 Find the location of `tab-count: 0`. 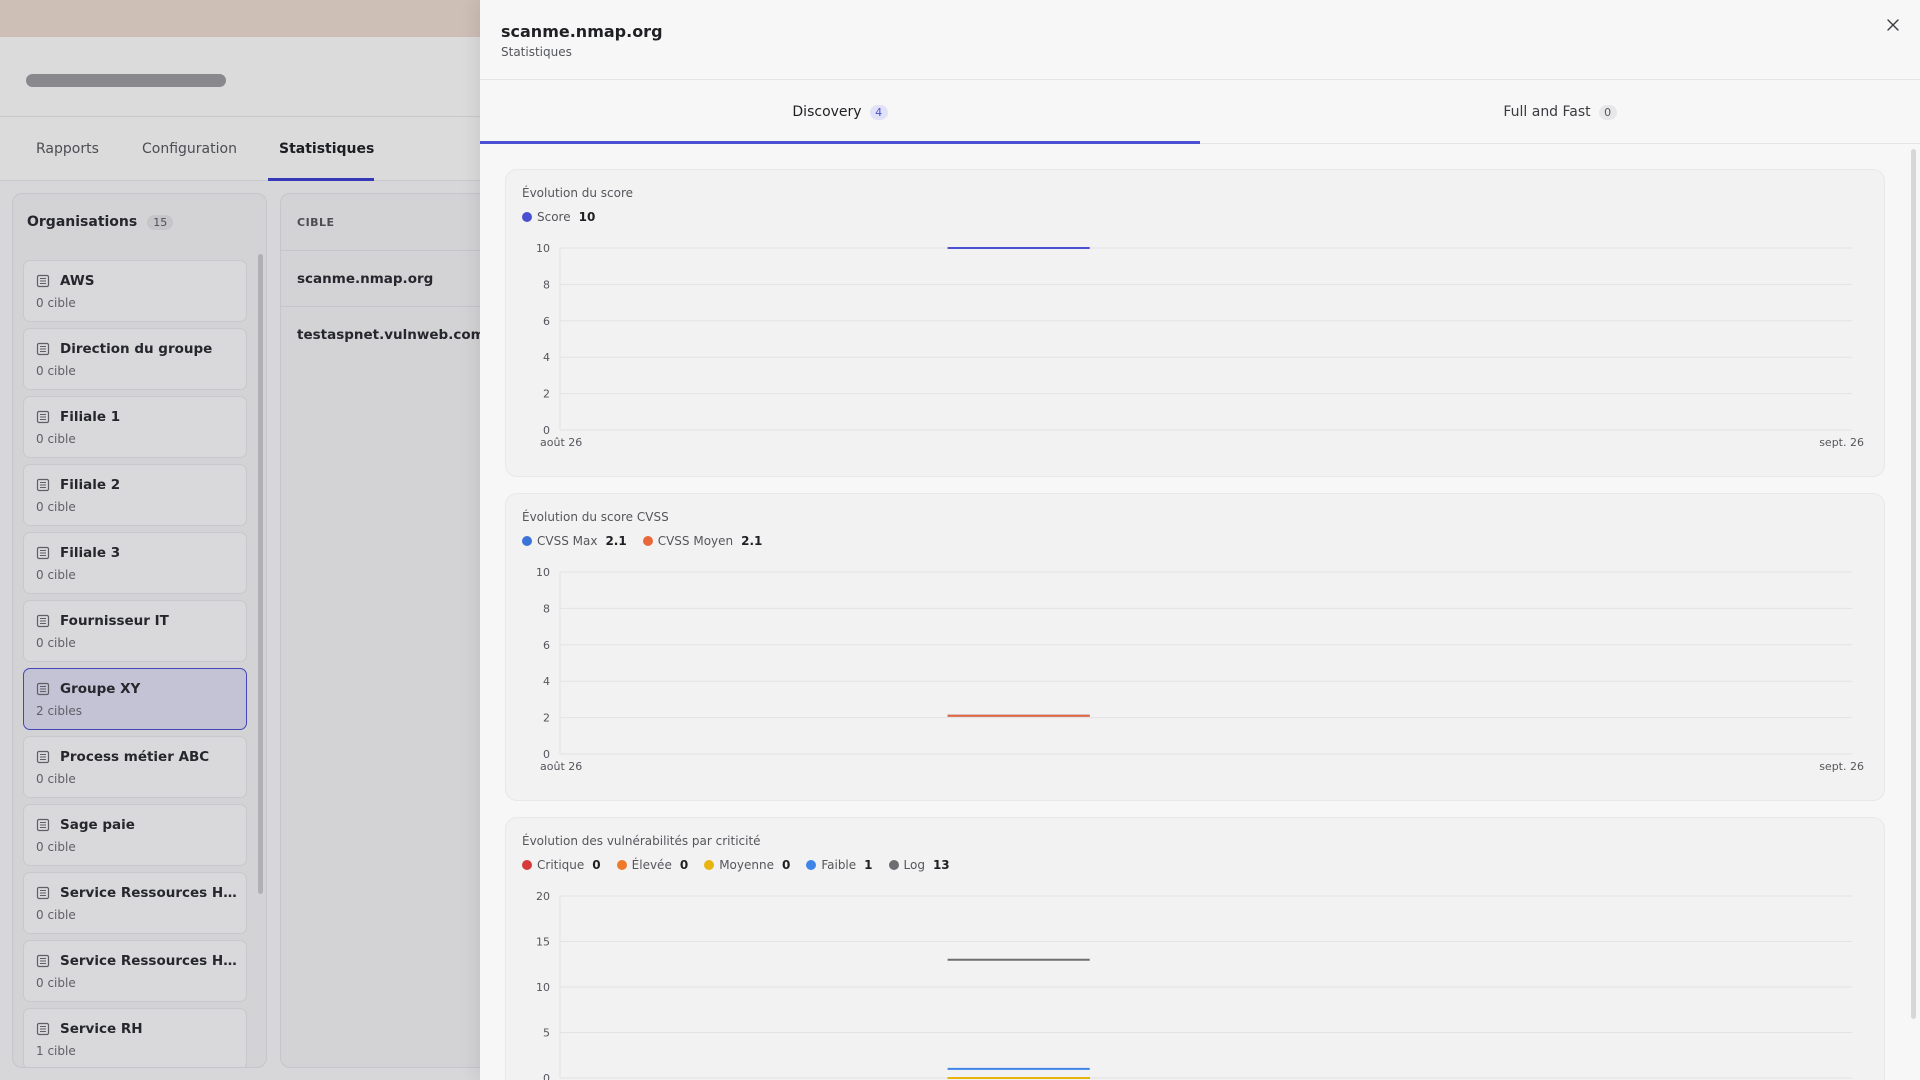

tab-count: 0 is located at coordinates (1607, 112).